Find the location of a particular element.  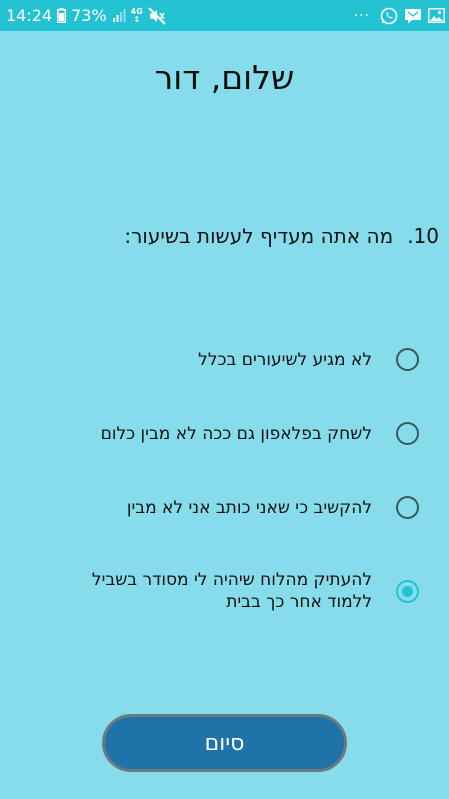

more-notifications: ··· is located at coordinates (361, 15).